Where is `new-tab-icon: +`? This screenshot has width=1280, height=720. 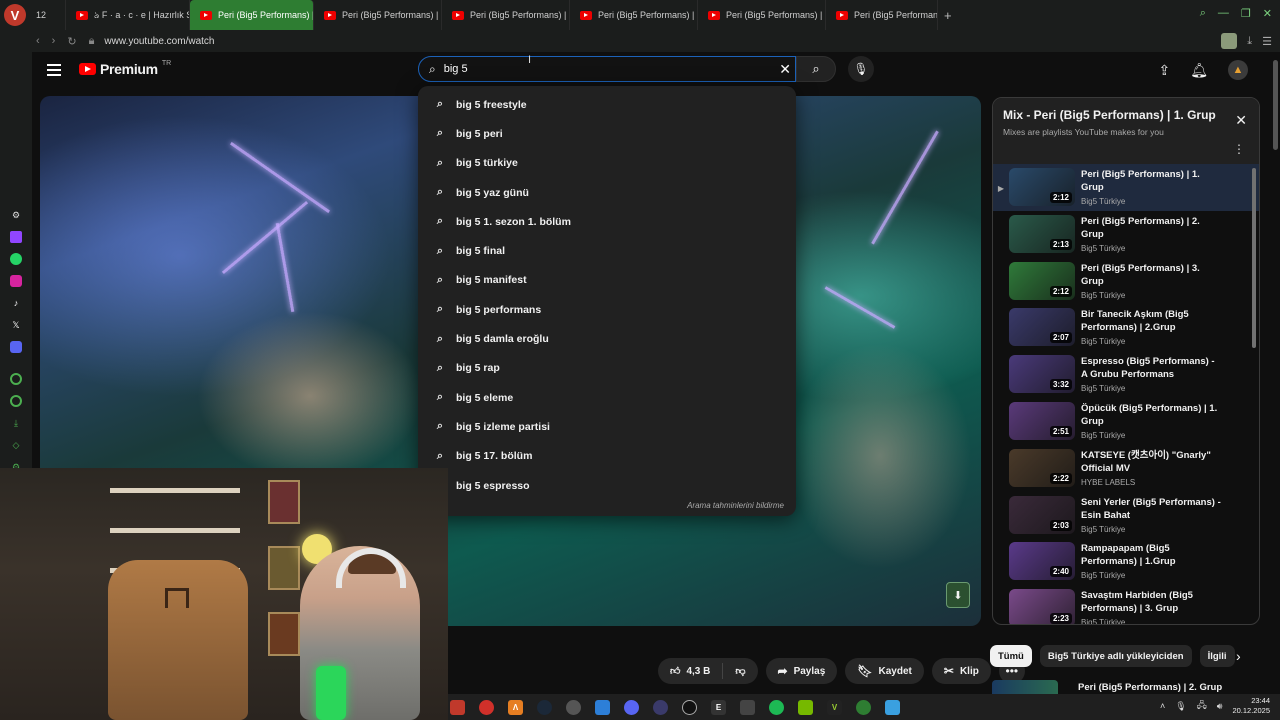
new-tab-icon: + is located at coordinates (948, 15).